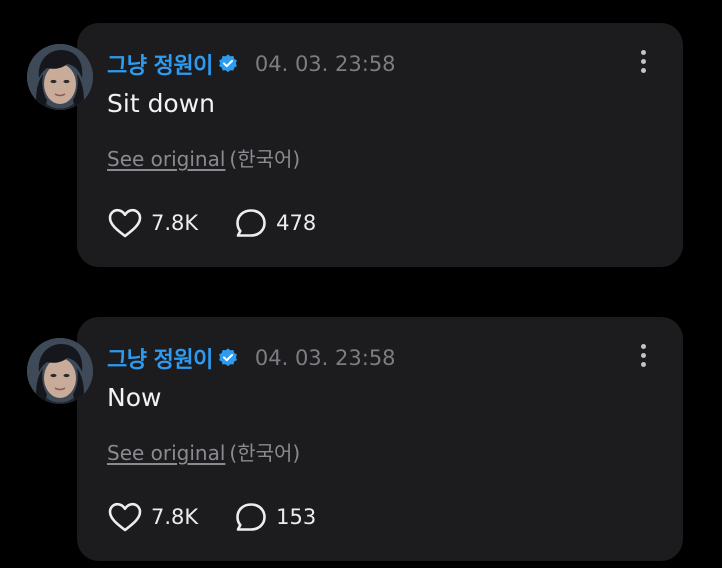 Image resolution: width=722 pixels, height=568 pixels. I want to click on post-actions: 7.8K 153, so click(229, 517).